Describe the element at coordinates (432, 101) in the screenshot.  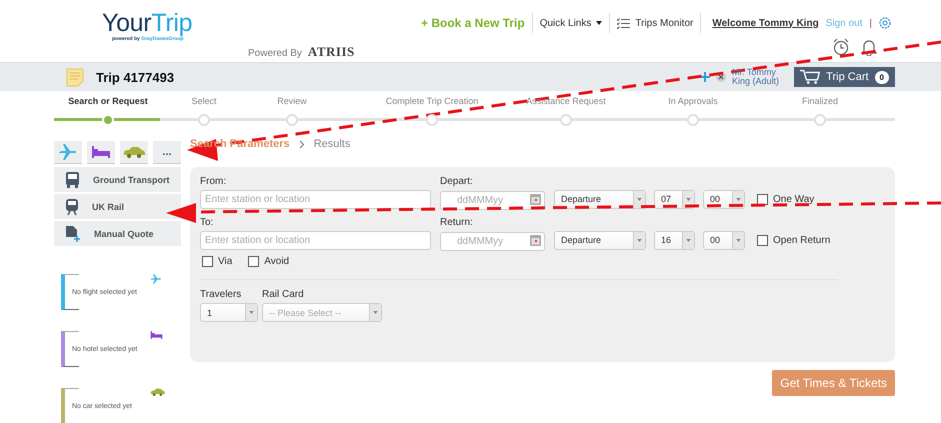
I see `step-label: Complete Trip Creation` at that location.